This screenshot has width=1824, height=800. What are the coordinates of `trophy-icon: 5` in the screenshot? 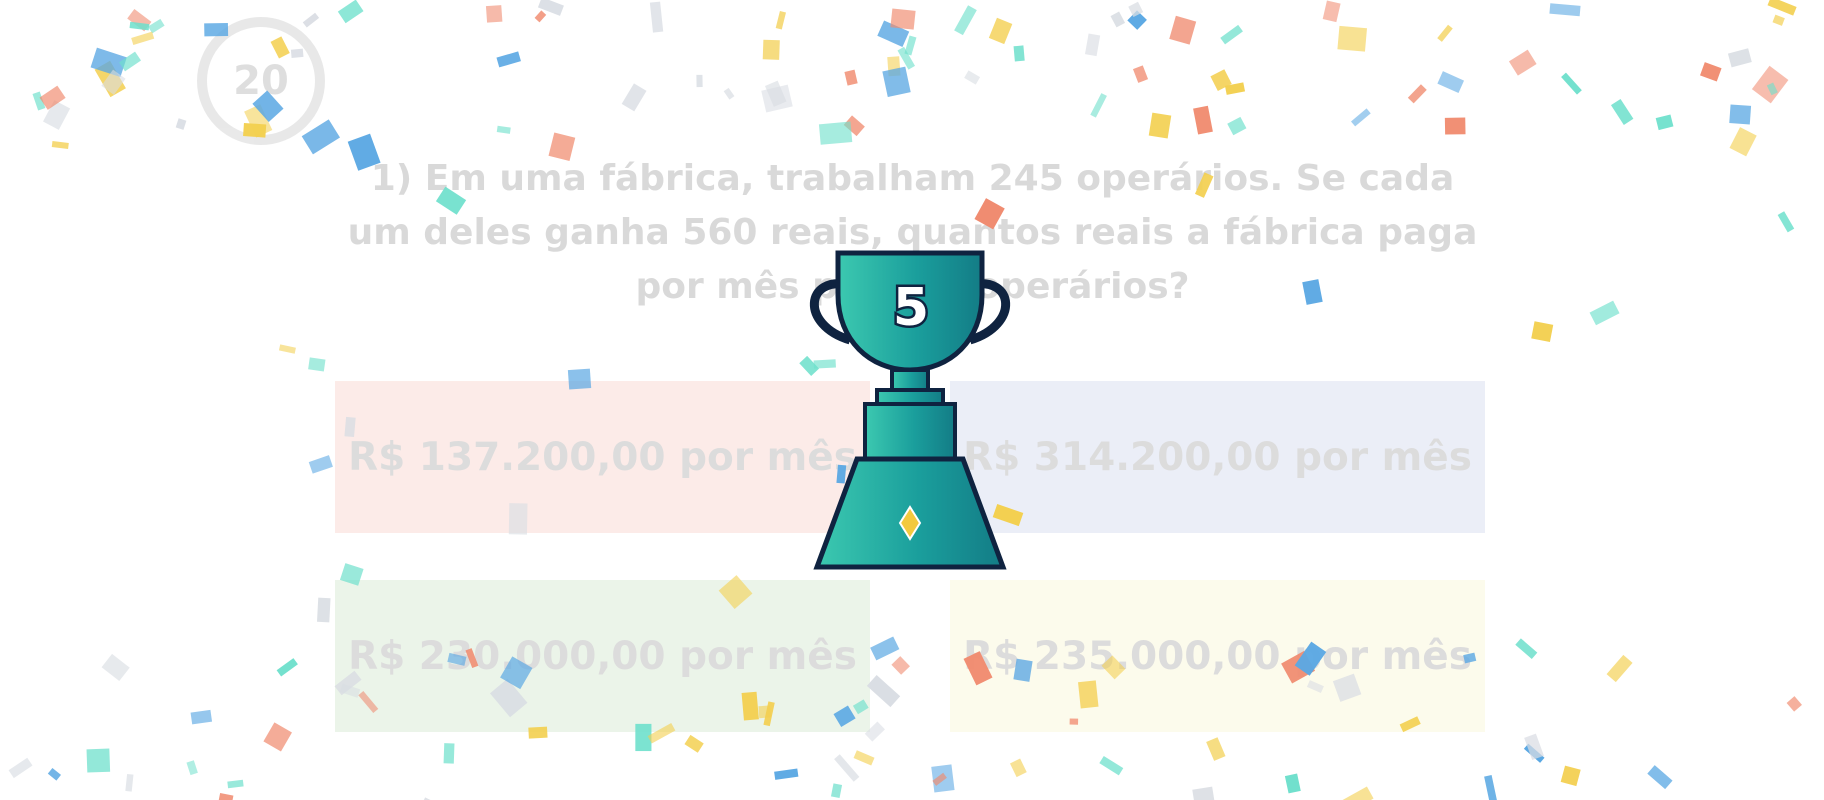 It's located at (910, 410).